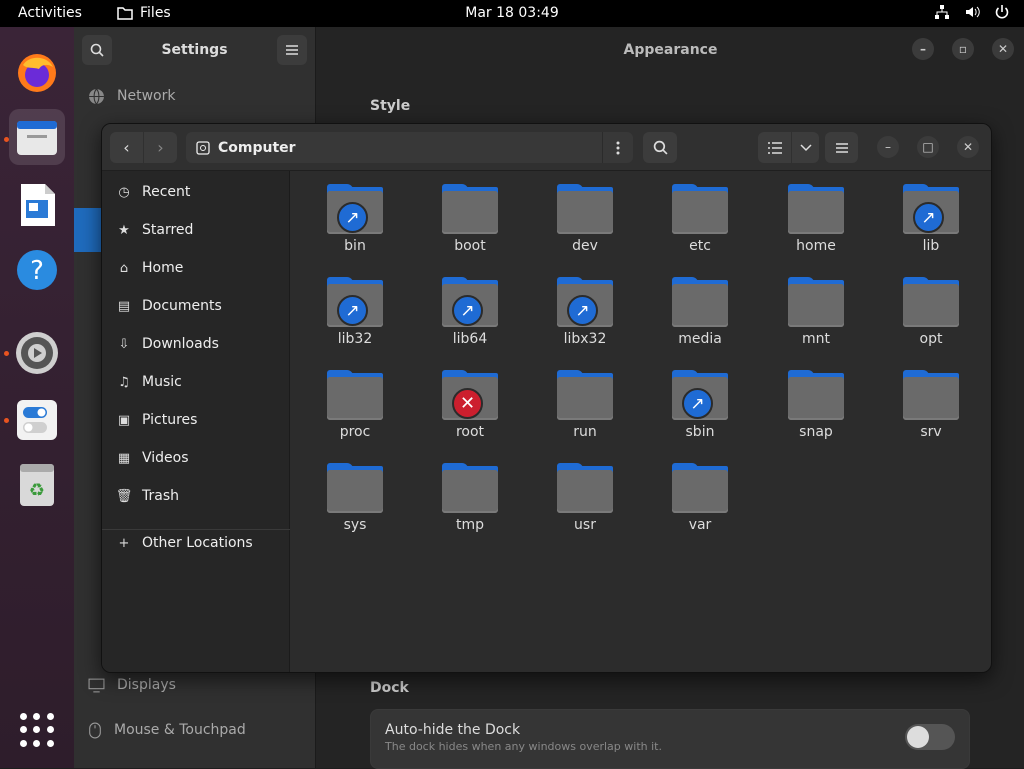 The width and height of the screenshot is (1024, 769). Describe the element at coordinates (355, 246) in the screenshot. I see `folder-name: bin` at that location.